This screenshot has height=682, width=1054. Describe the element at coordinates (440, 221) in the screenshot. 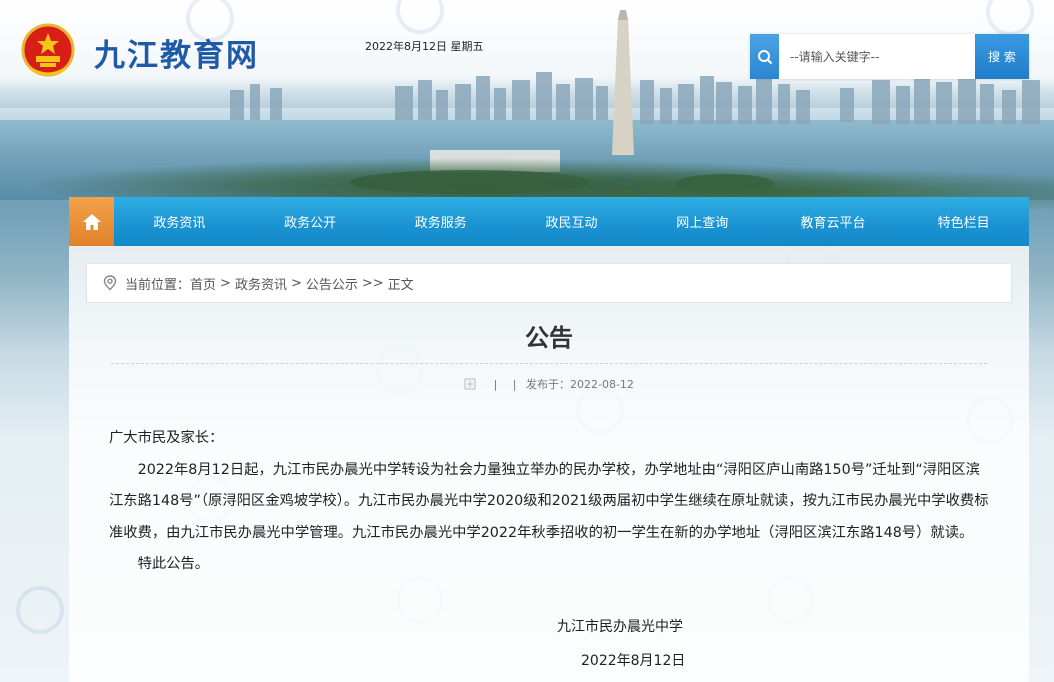

I see `nav-item-services: 政务服务` at that location.